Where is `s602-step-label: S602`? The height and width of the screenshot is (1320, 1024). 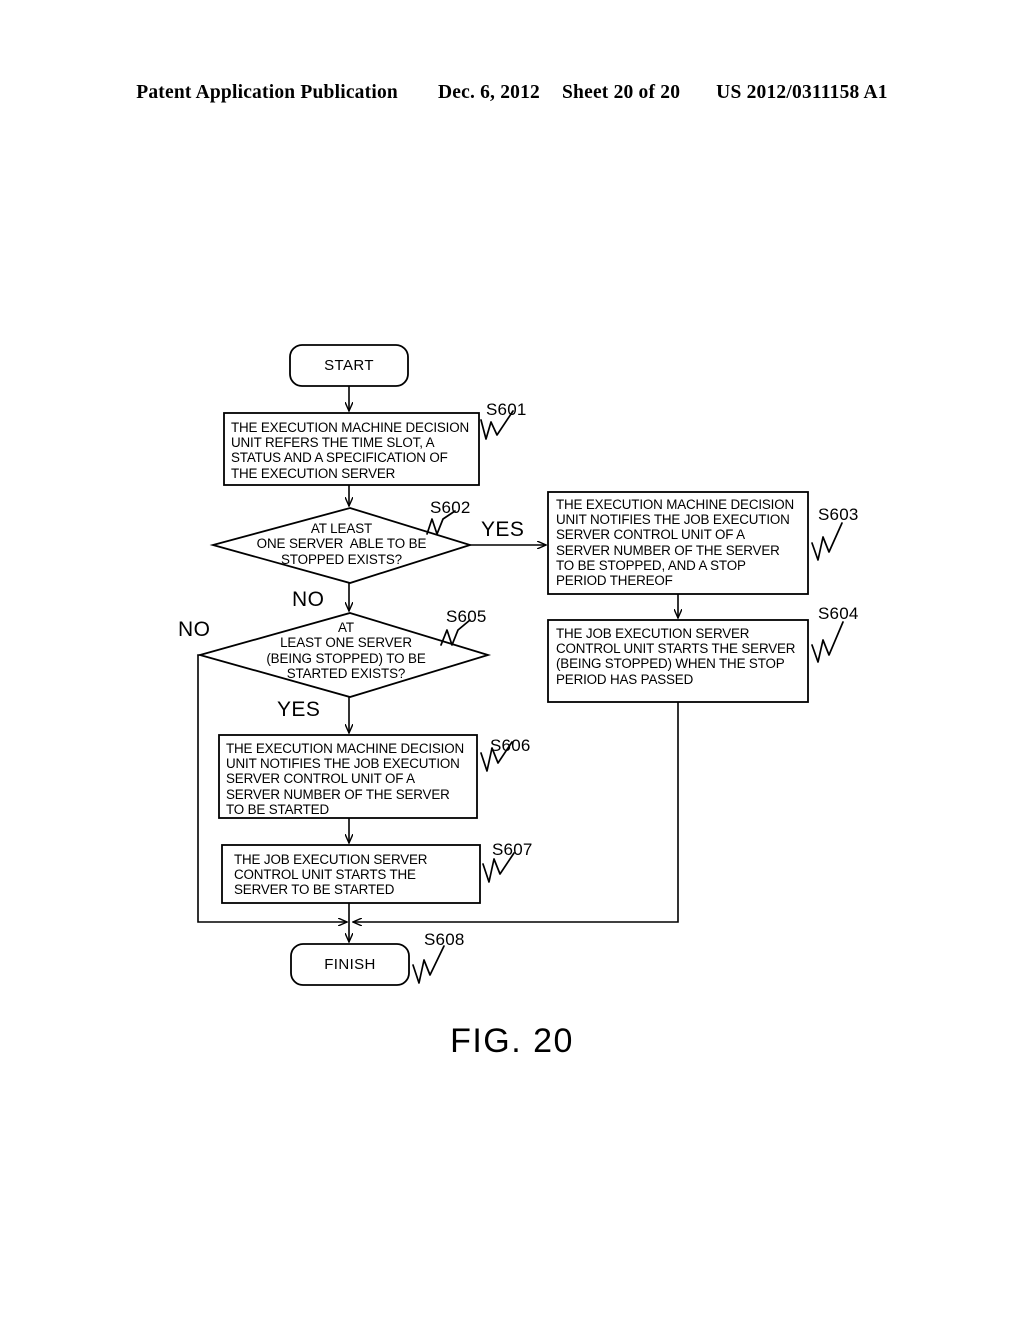
s602-step-label: S602 is located at coordinates (450, 507).